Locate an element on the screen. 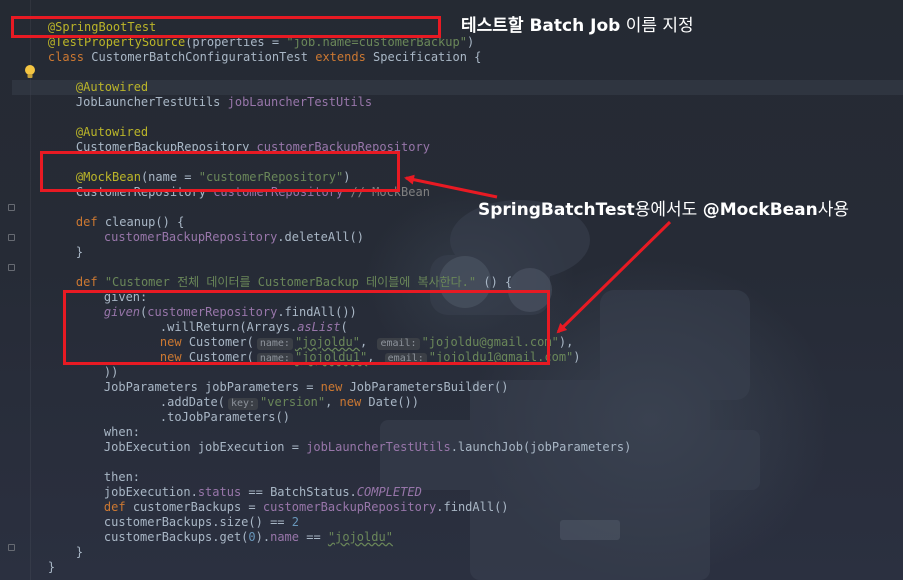 The image size is (903, 580). callout-bold-text: SpringBatchTest is located at coordinates (556, 210).